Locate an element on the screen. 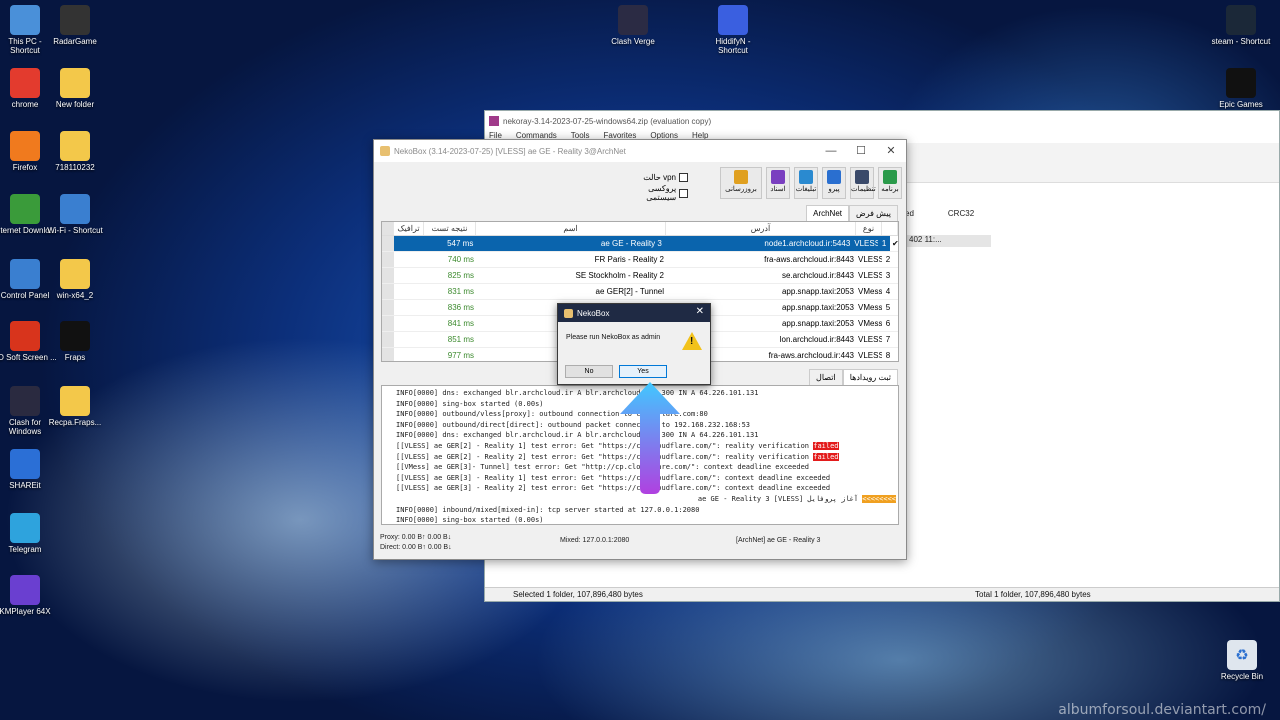  recycle-bin-shortcut: ♻ Recycle Bin is located at coordinates (1242, 660).